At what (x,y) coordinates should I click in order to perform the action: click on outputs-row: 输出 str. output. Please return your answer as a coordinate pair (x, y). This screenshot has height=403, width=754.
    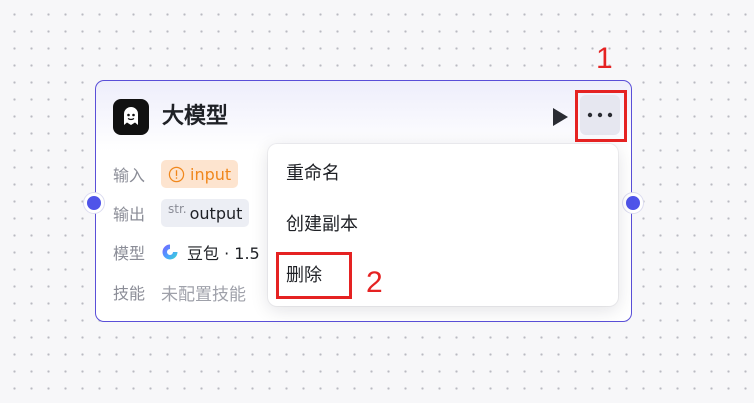
    Looking at the image, I should click on (181, 213).